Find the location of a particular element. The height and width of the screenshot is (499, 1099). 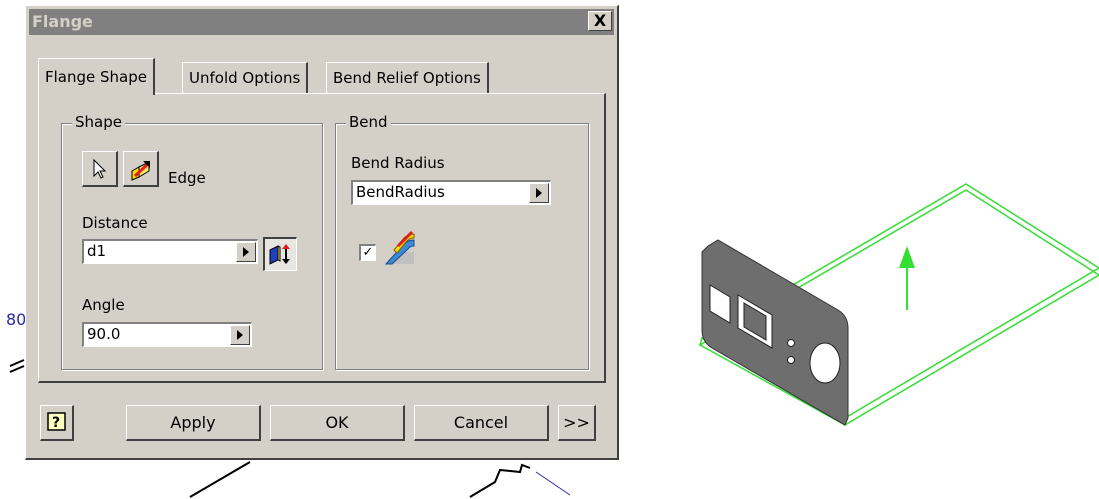

ok-button: OK is located at coordinates (337, 423).